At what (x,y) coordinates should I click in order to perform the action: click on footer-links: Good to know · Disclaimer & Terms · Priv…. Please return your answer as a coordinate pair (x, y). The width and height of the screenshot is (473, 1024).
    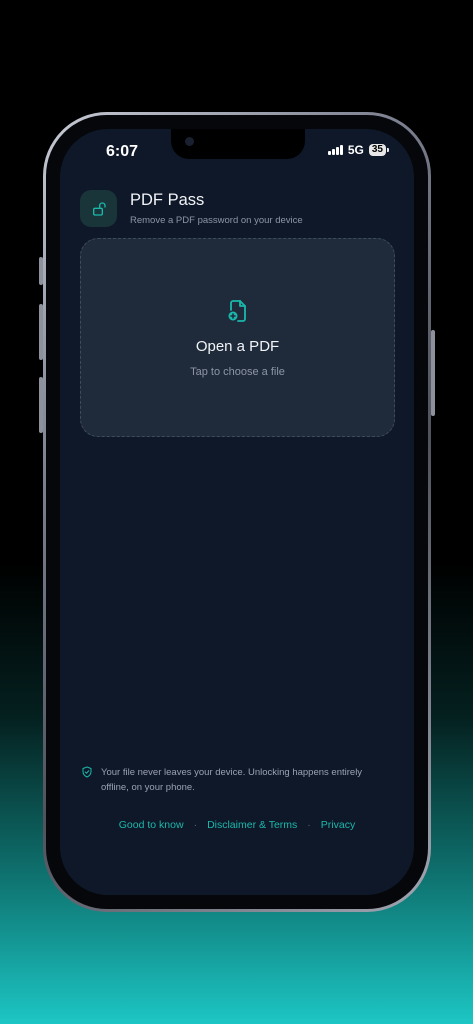
    Looking at the image, I should click on (237, 825).